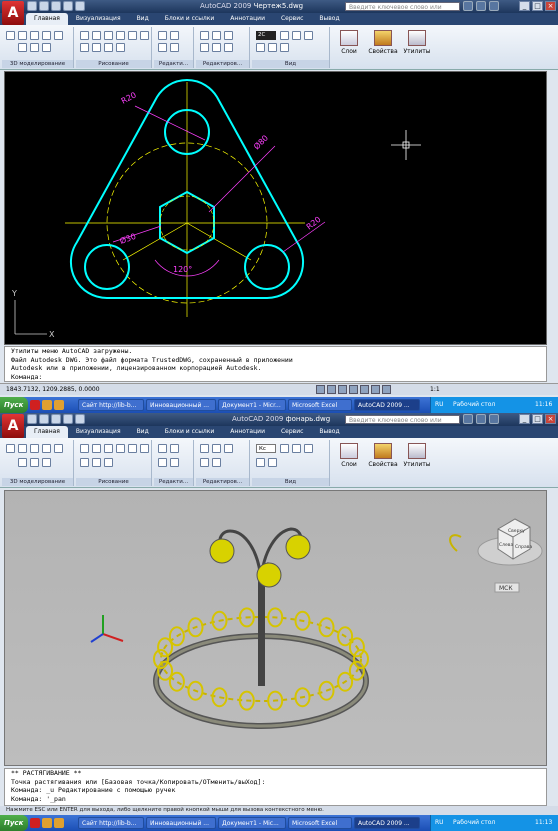 This screenshot has width=558, height=831. I want to click on annotation-scale: 1:1, so click(435, 390).